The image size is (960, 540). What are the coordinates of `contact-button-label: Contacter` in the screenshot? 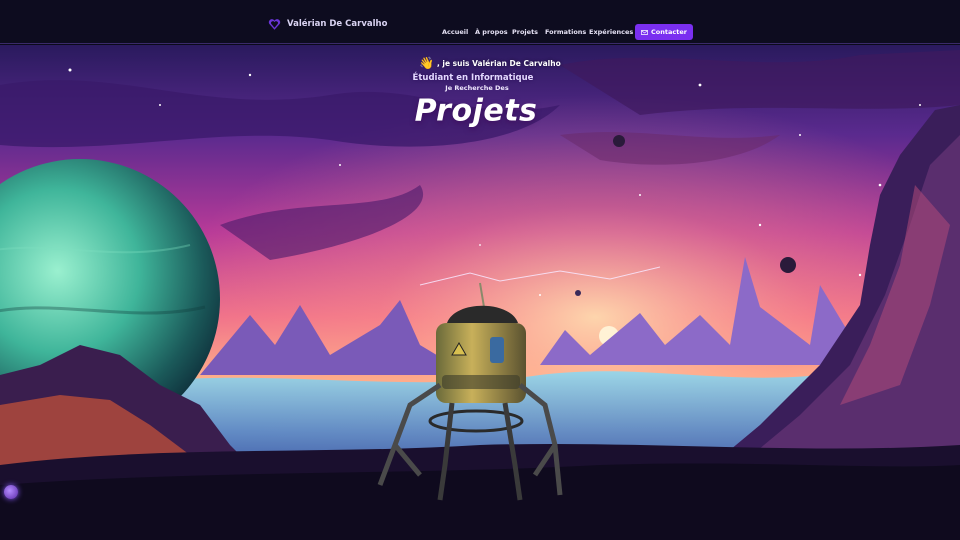 It's located at (669, 32).